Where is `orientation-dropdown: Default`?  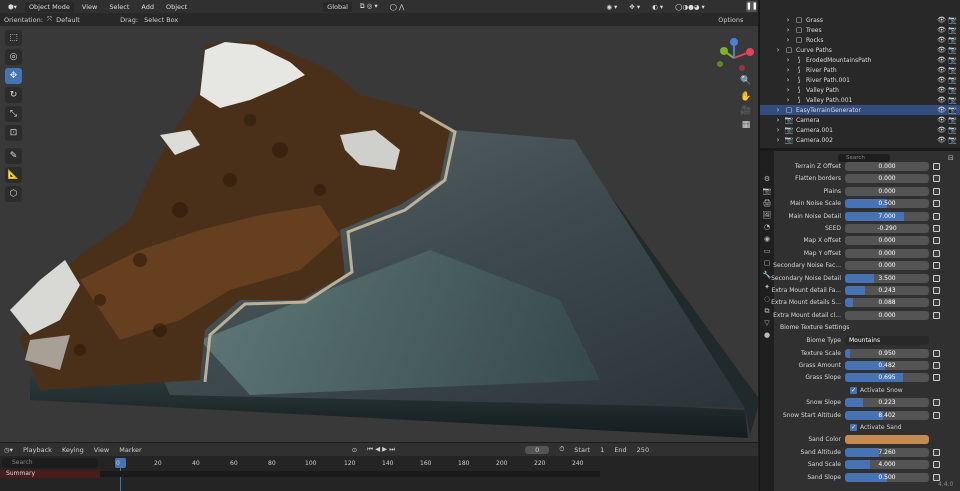
orientation-dropdown: Default is located at coordinates (76, 20).